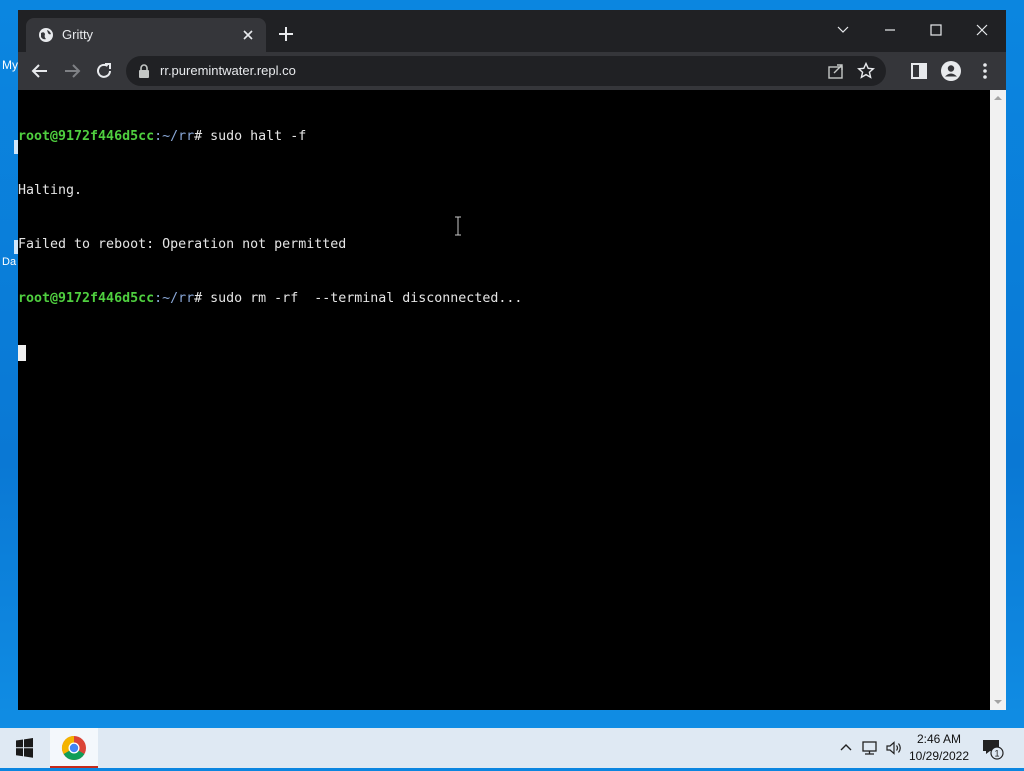 The image size is (1024, 771). I want to click on reload-icon, so click(104, 71).